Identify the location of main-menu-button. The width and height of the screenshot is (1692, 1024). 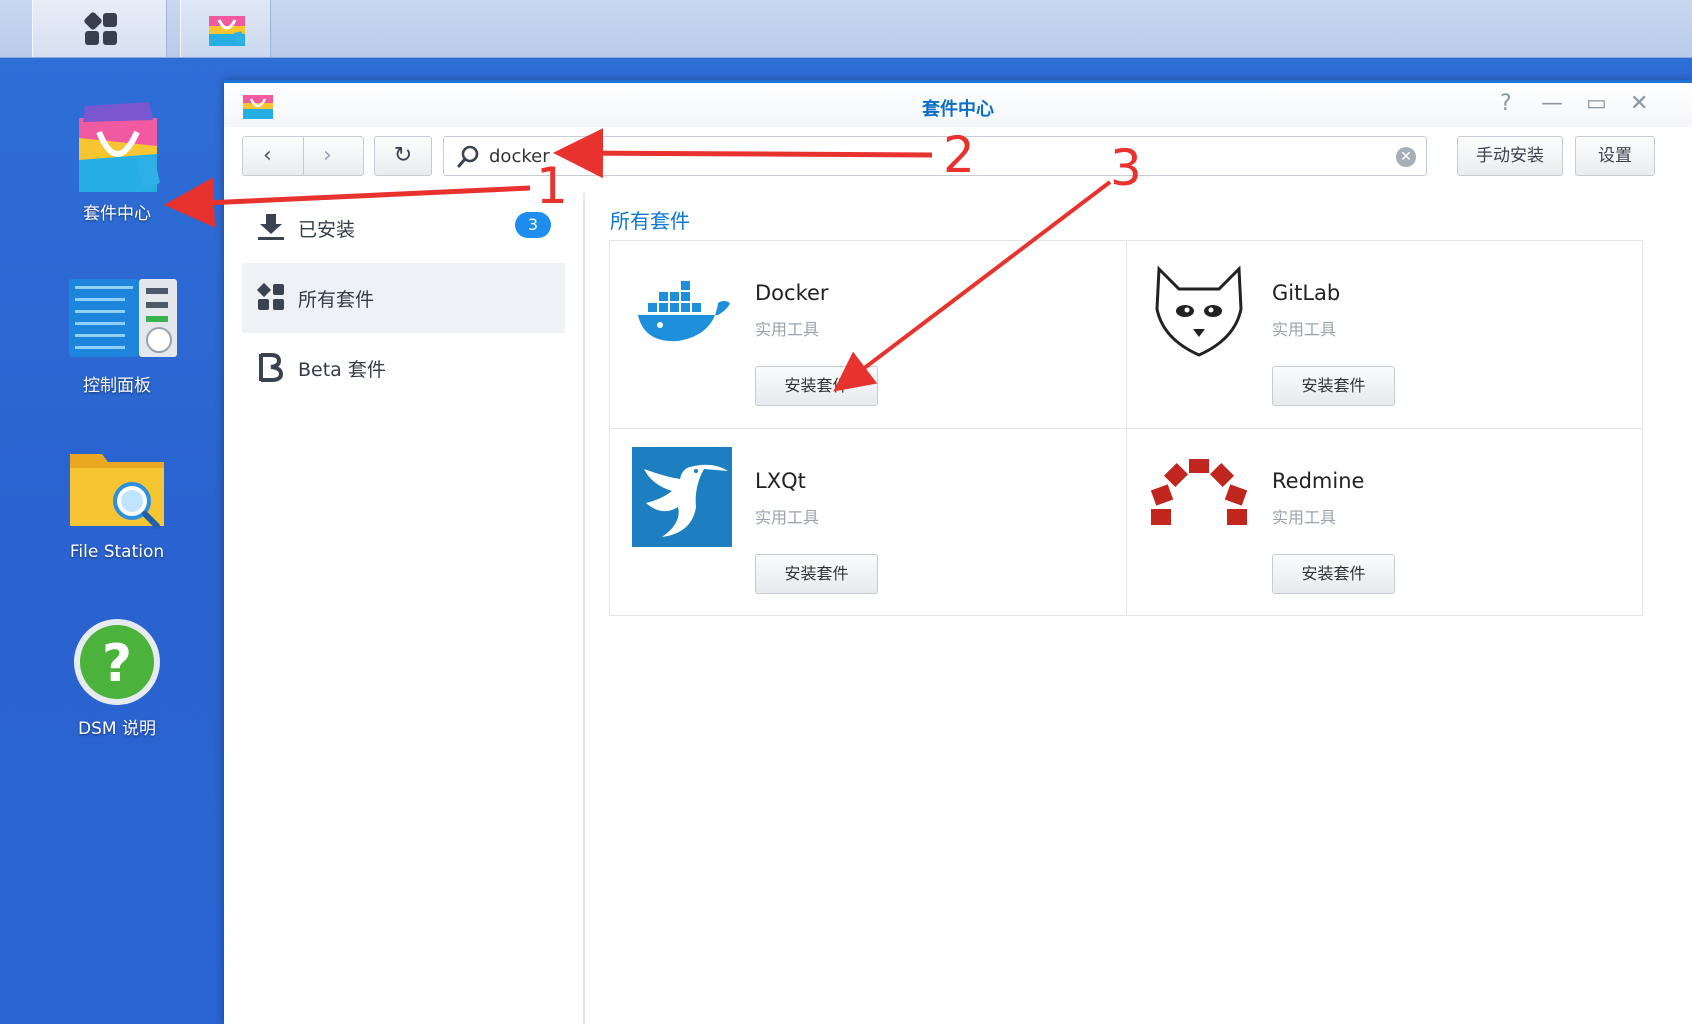
(99, 28).